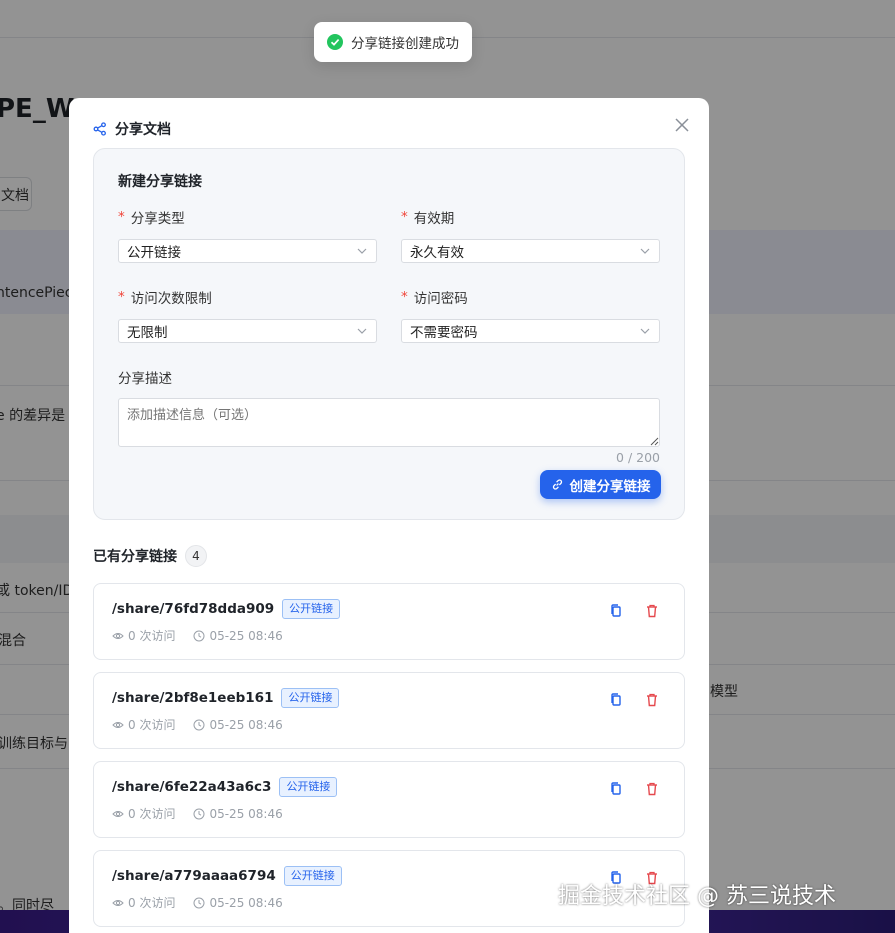  What do you see at coordinates (171, 299) in the screenshot?
I see `visit-limit-label: 访问次数限制` at bounding box center [171, 299].